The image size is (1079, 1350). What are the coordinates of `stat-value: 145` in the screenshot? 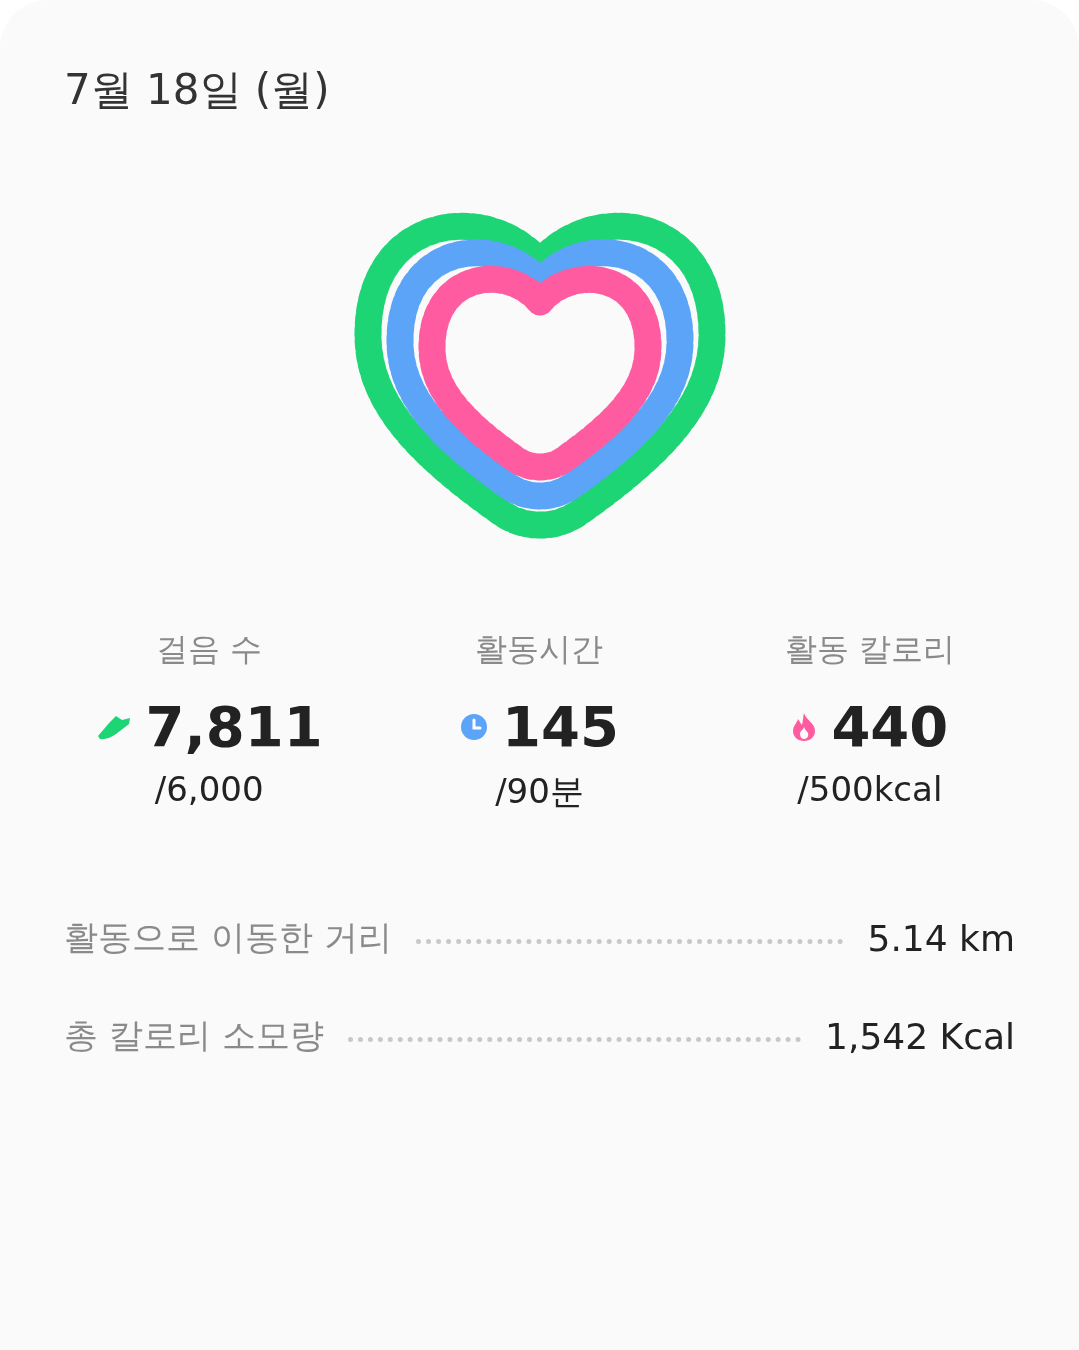 It's located at (560, 726).